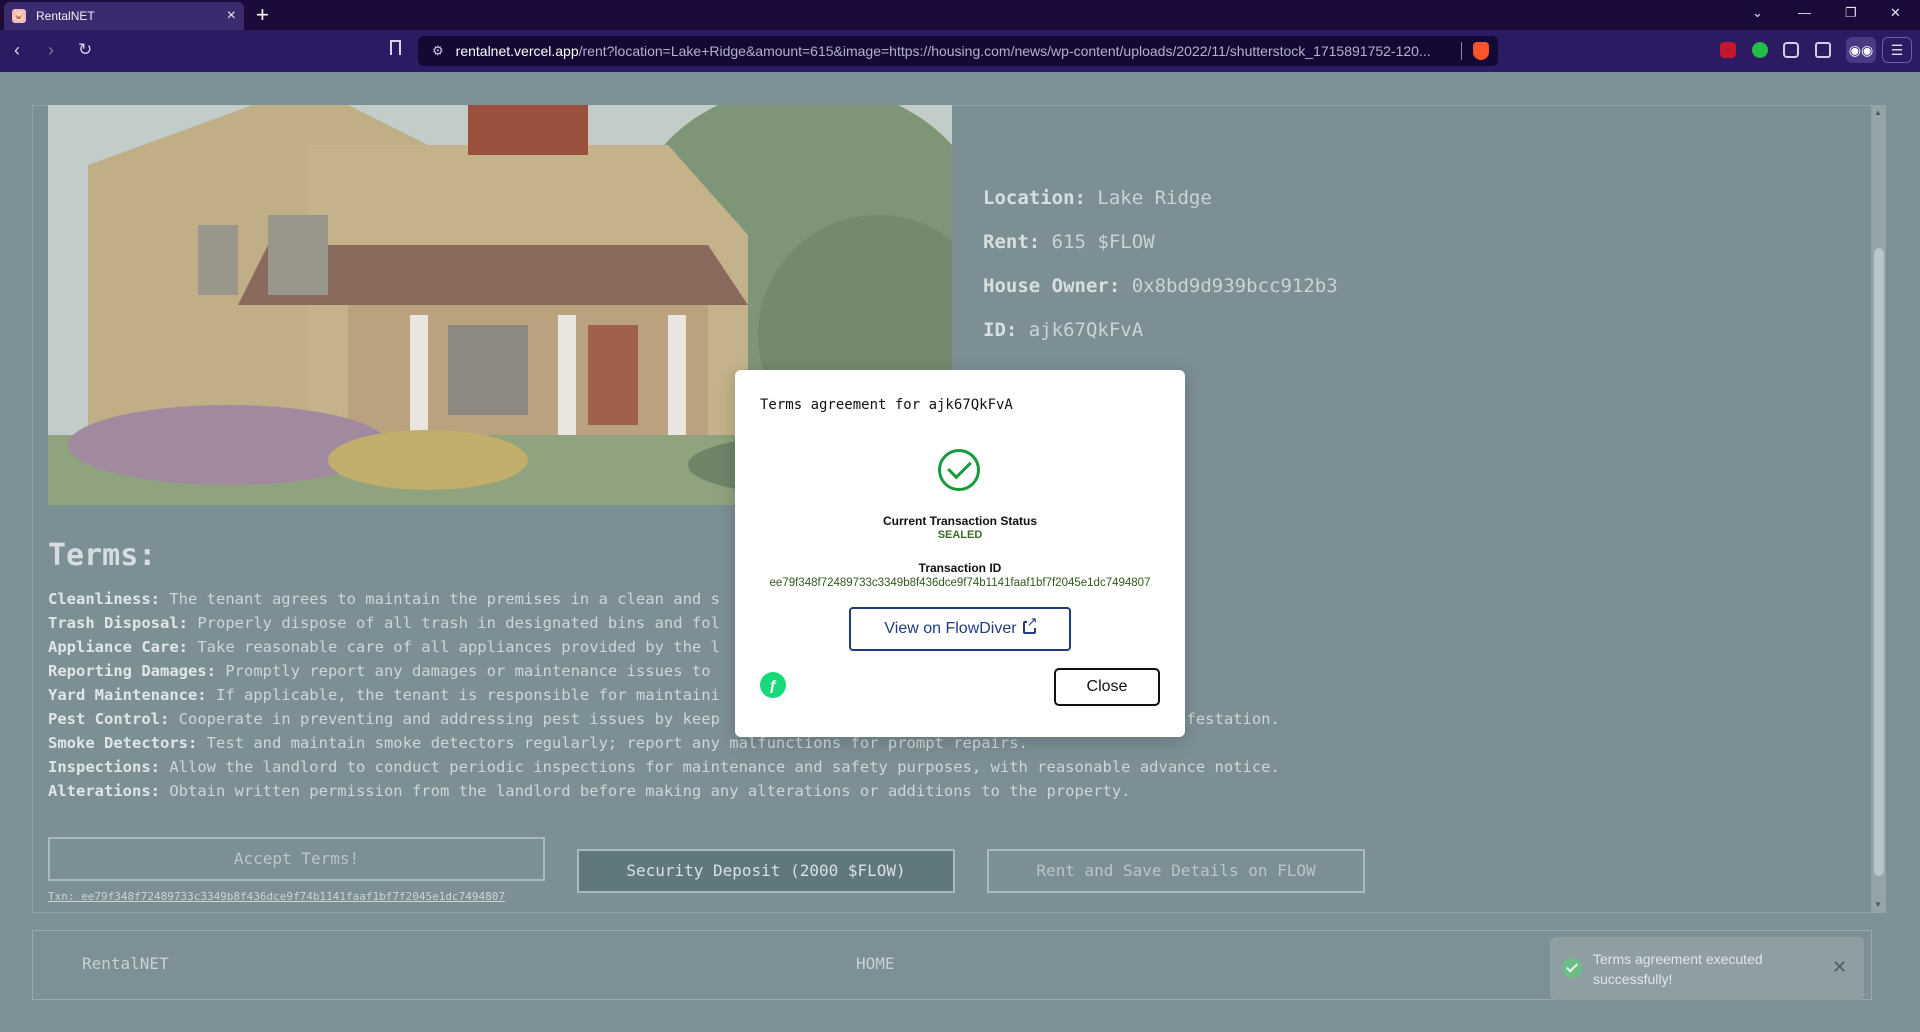 The width and height of the screenshot is (1920, 1032). Describe the element at coordinates (127, 695) in the screenshot. I see `term-key: Yard Maintenance:` at that location.